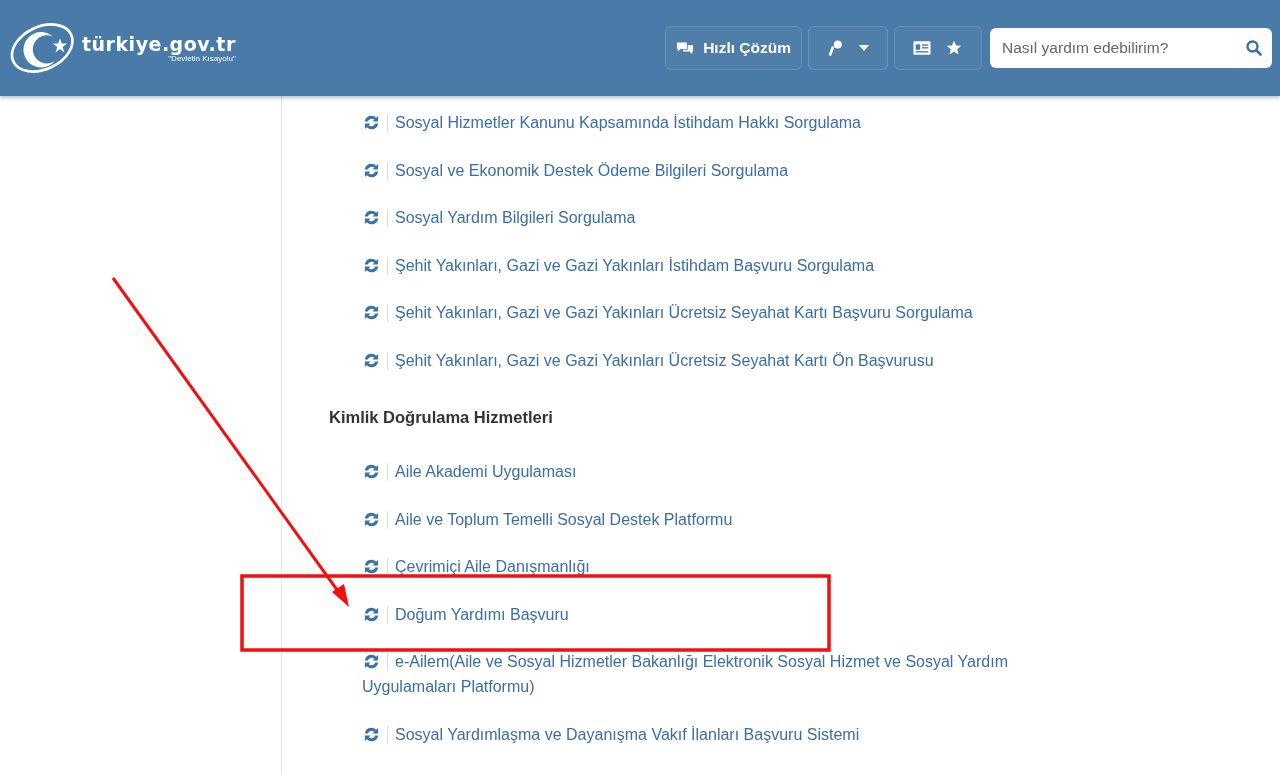  What do you see at coordinates (733, 48) in the screenshot?
I see `quick-solution-button: Hızlı Çözüm` at bounding box center [733, 48].